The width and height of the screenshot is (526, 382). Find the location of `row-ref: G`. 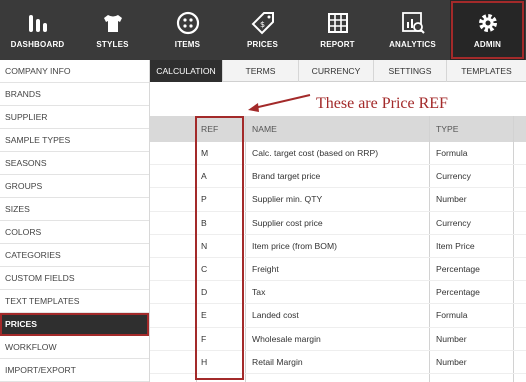

row-ref: G is located at coordinates (220, 377).